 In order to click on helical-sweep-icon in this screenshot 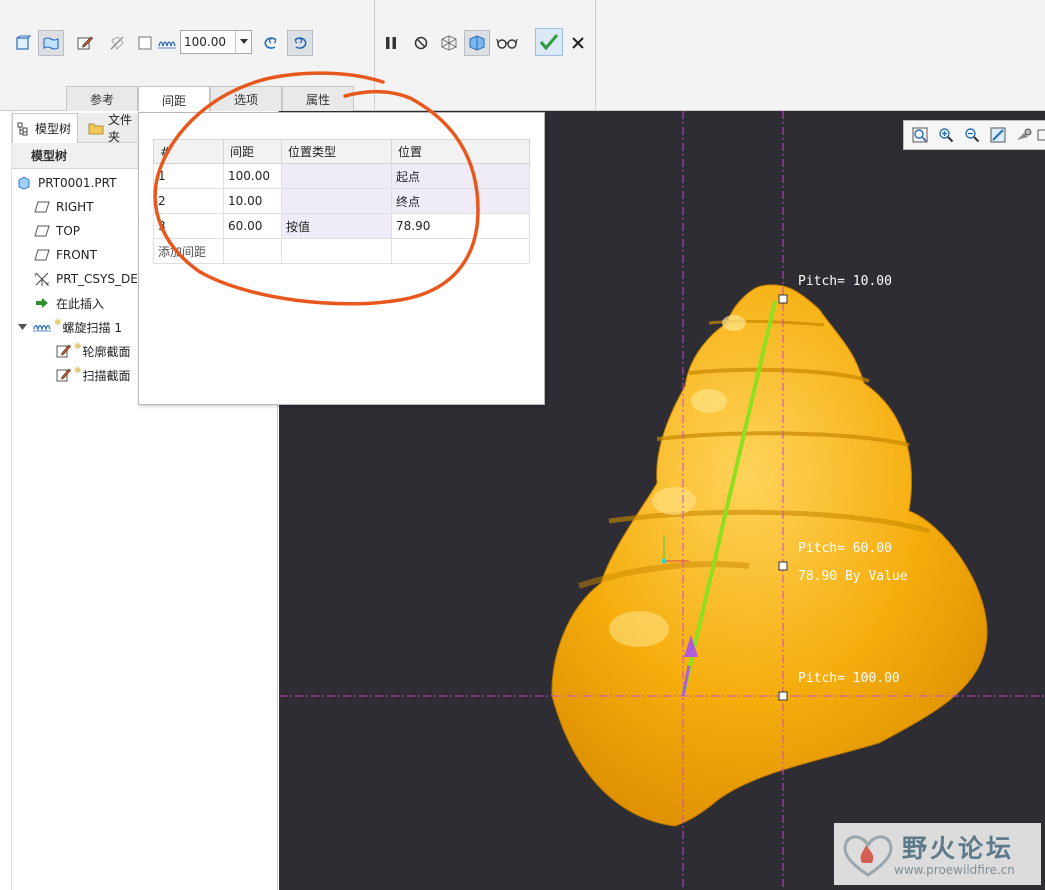, I will do `click(42, 327)`.